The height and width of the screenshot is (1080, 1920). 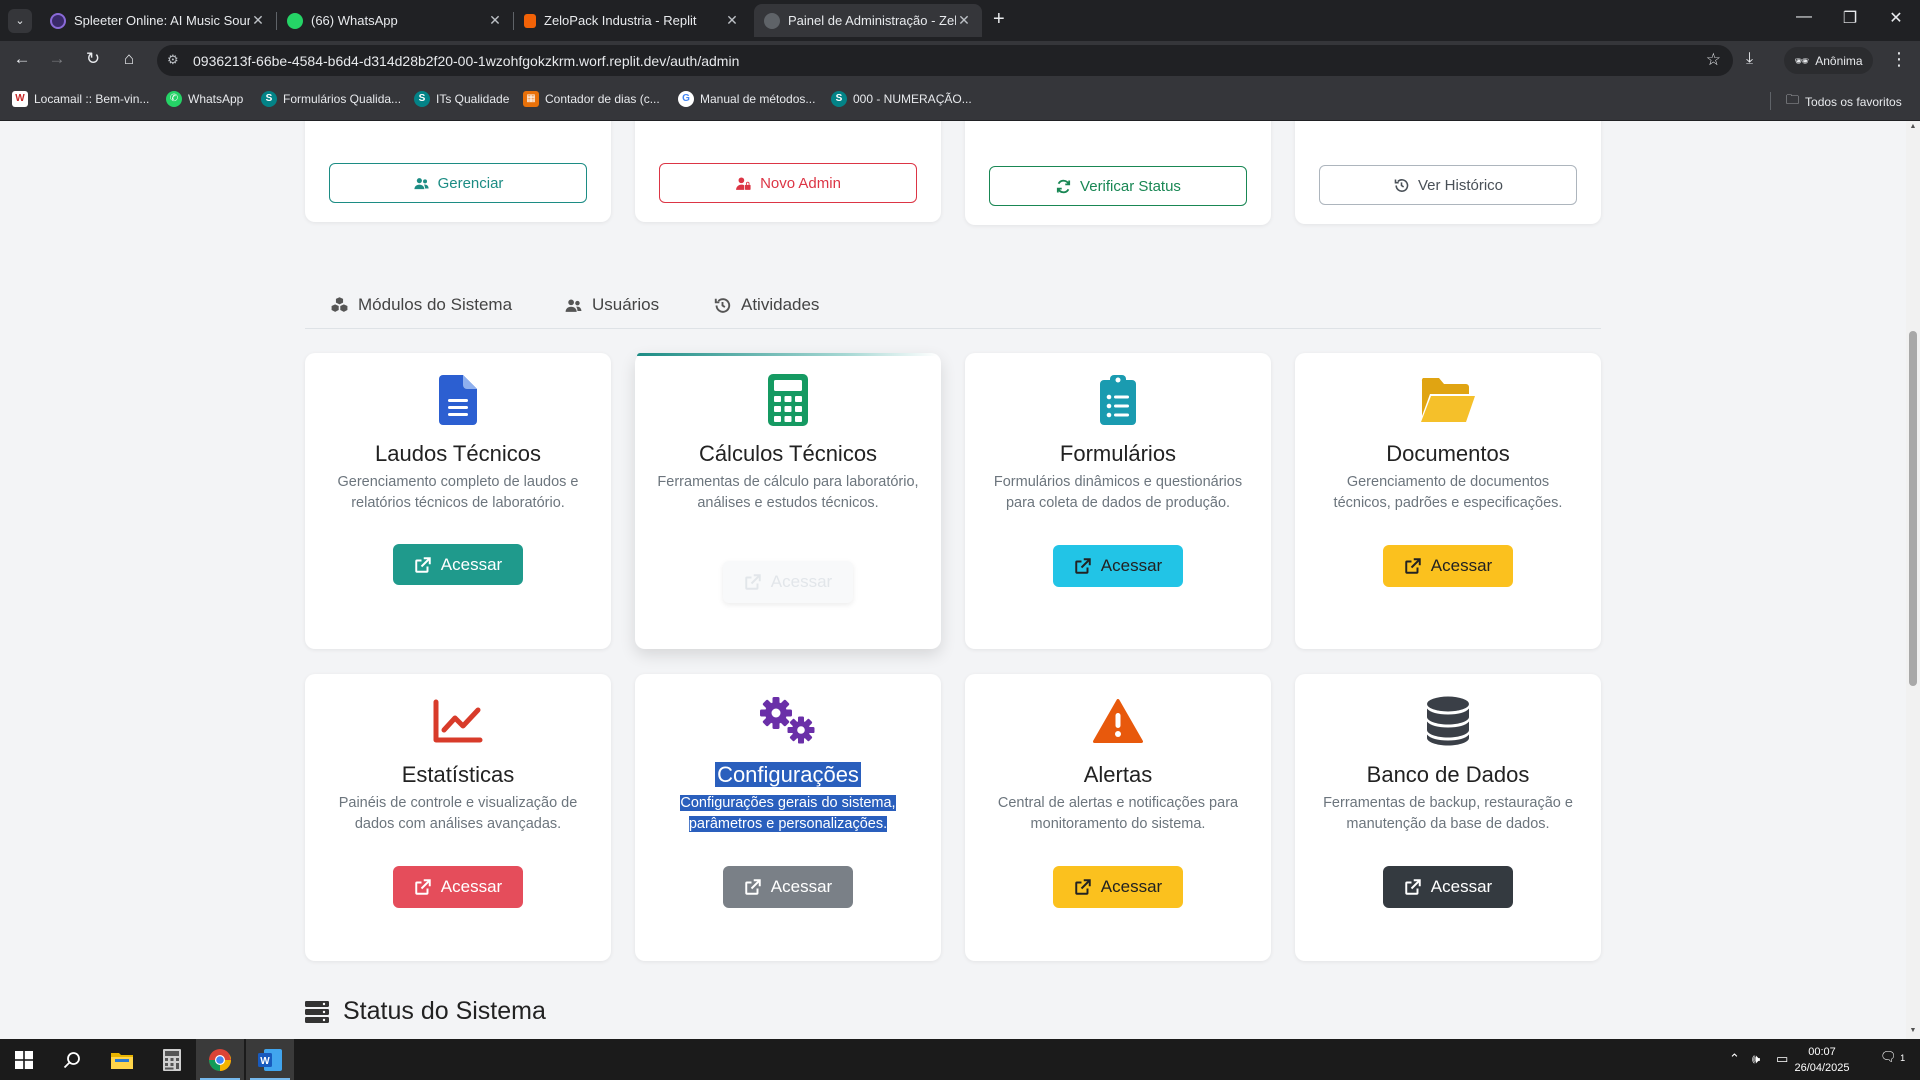 I want to click on folder-open-icon, so click(x=1448, y=400).